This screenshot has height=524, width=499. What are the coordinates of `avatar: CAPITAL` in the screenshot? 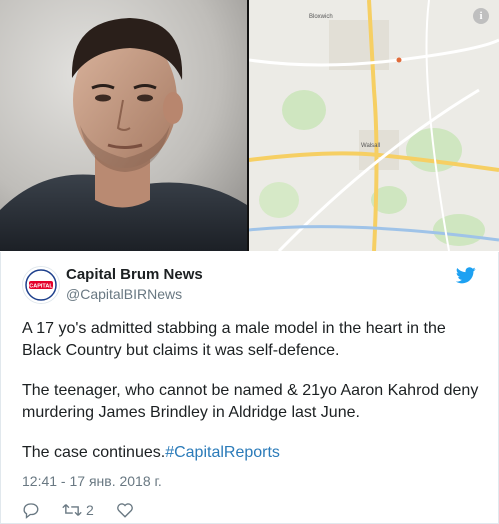 It's located at (41, 285).